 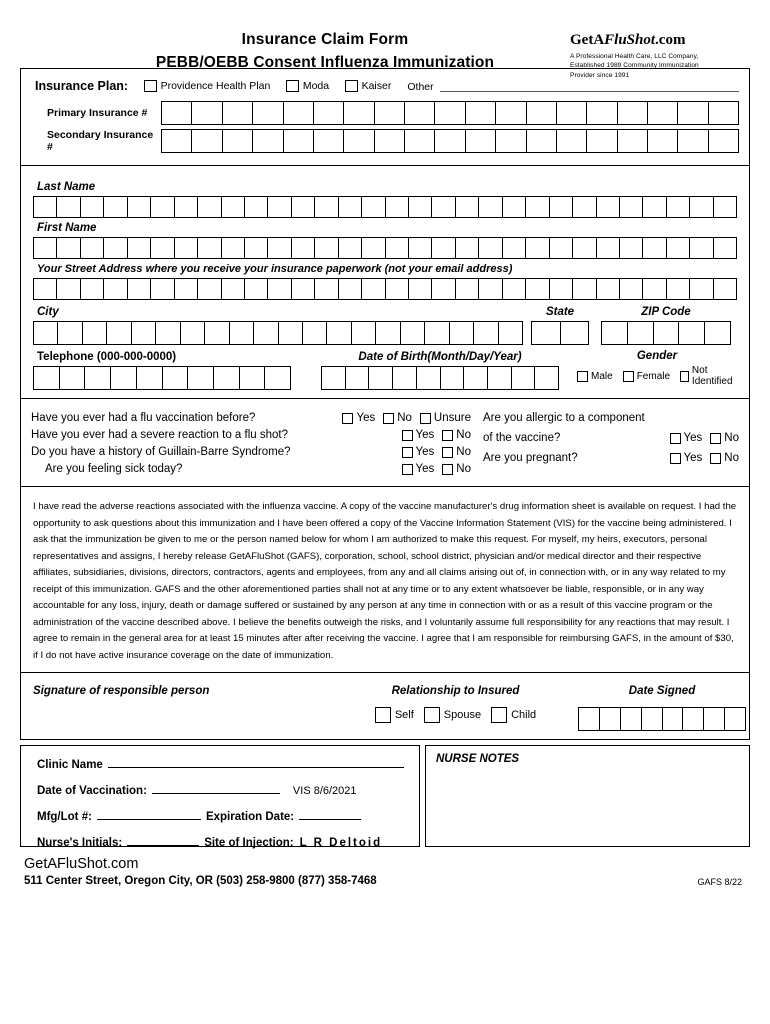 What do you see at coordinates (646, 376) in the screenshot?
I see `gender-option-female: Female` at bounding box center [646, 376].